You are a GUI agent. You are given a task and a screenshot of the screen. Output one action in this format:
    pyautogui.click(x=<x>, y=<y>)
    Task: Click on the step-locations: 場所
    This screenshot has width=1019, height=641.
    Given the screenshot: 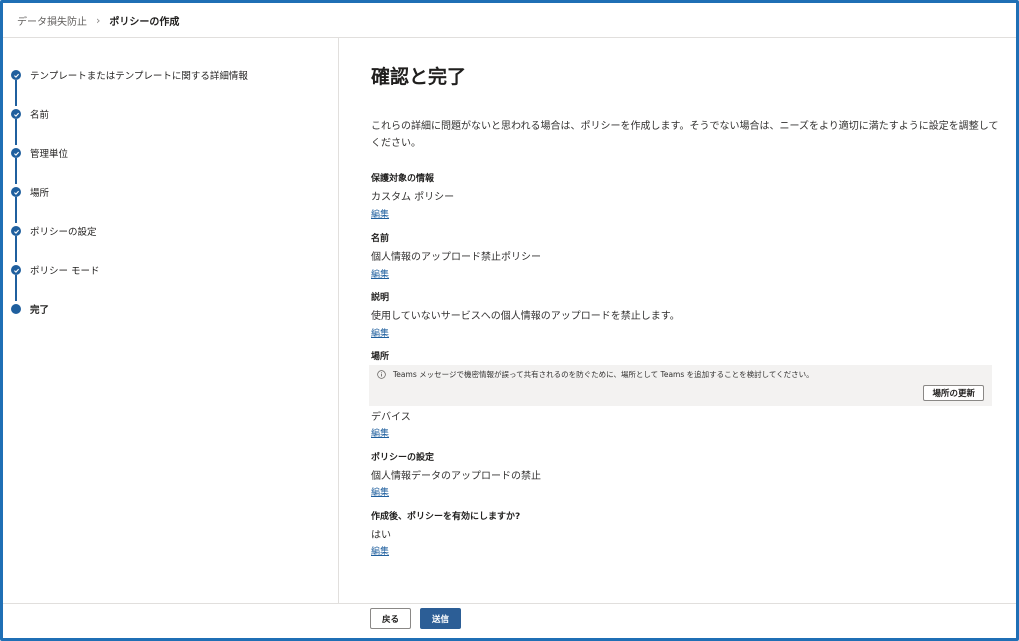 What is the action you would take?
    pyautogui.click(x=30, y=192)
    